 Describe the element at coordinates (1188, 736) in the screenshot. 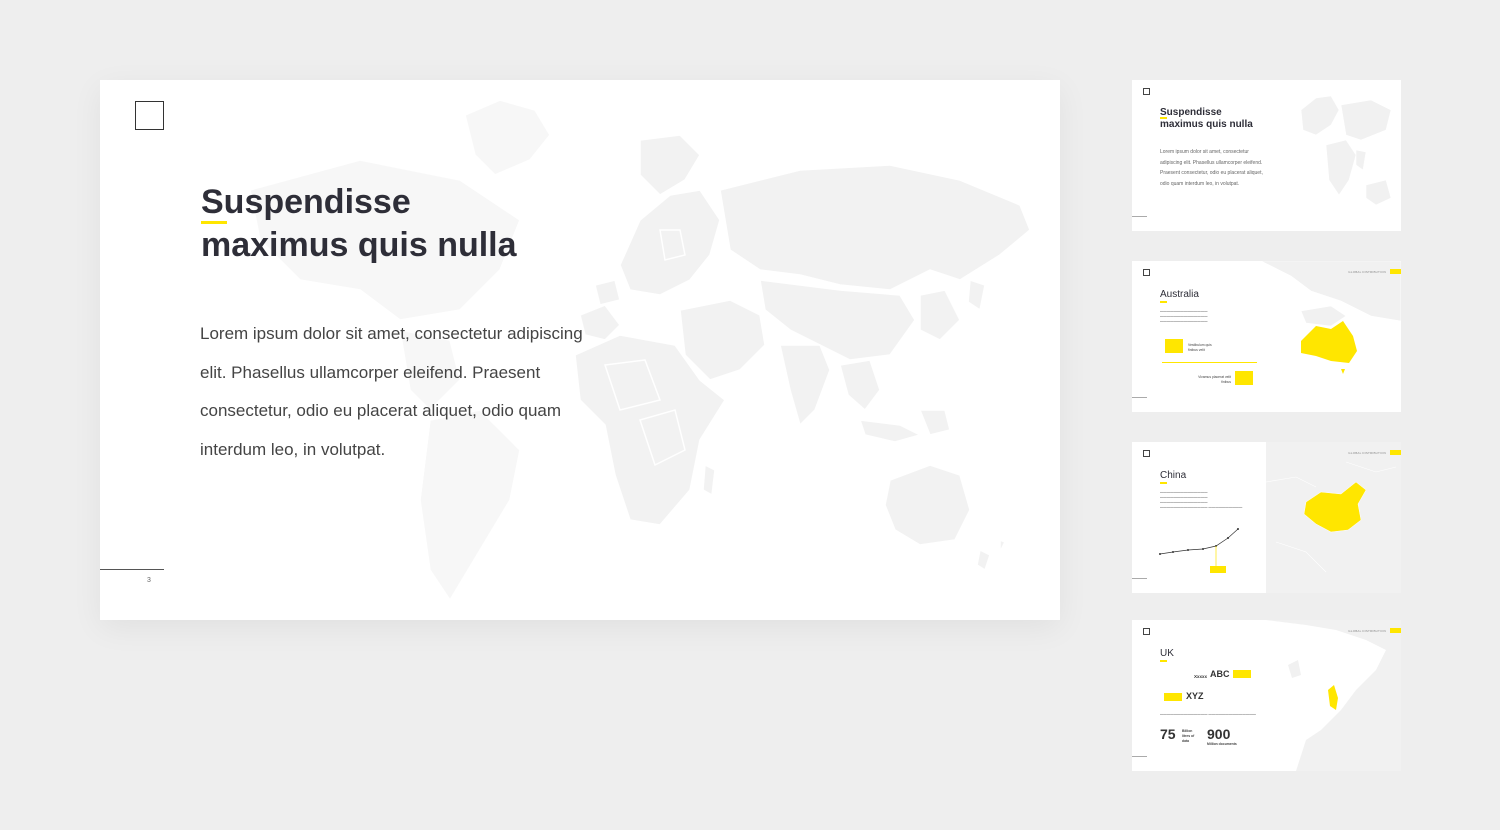

I see `stat1-label: Billion litres of data` at that location.